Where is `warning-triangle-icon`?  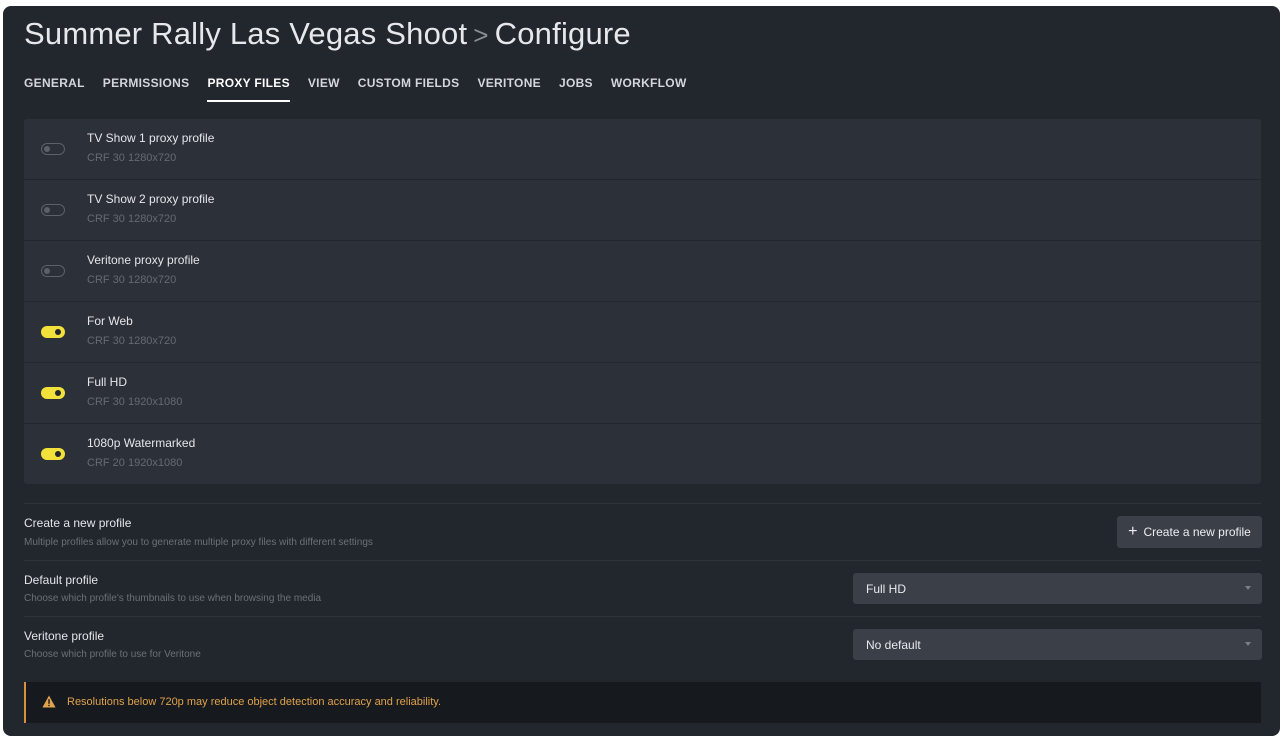 warning-triangle-icon is located at coordinates (49, 701).